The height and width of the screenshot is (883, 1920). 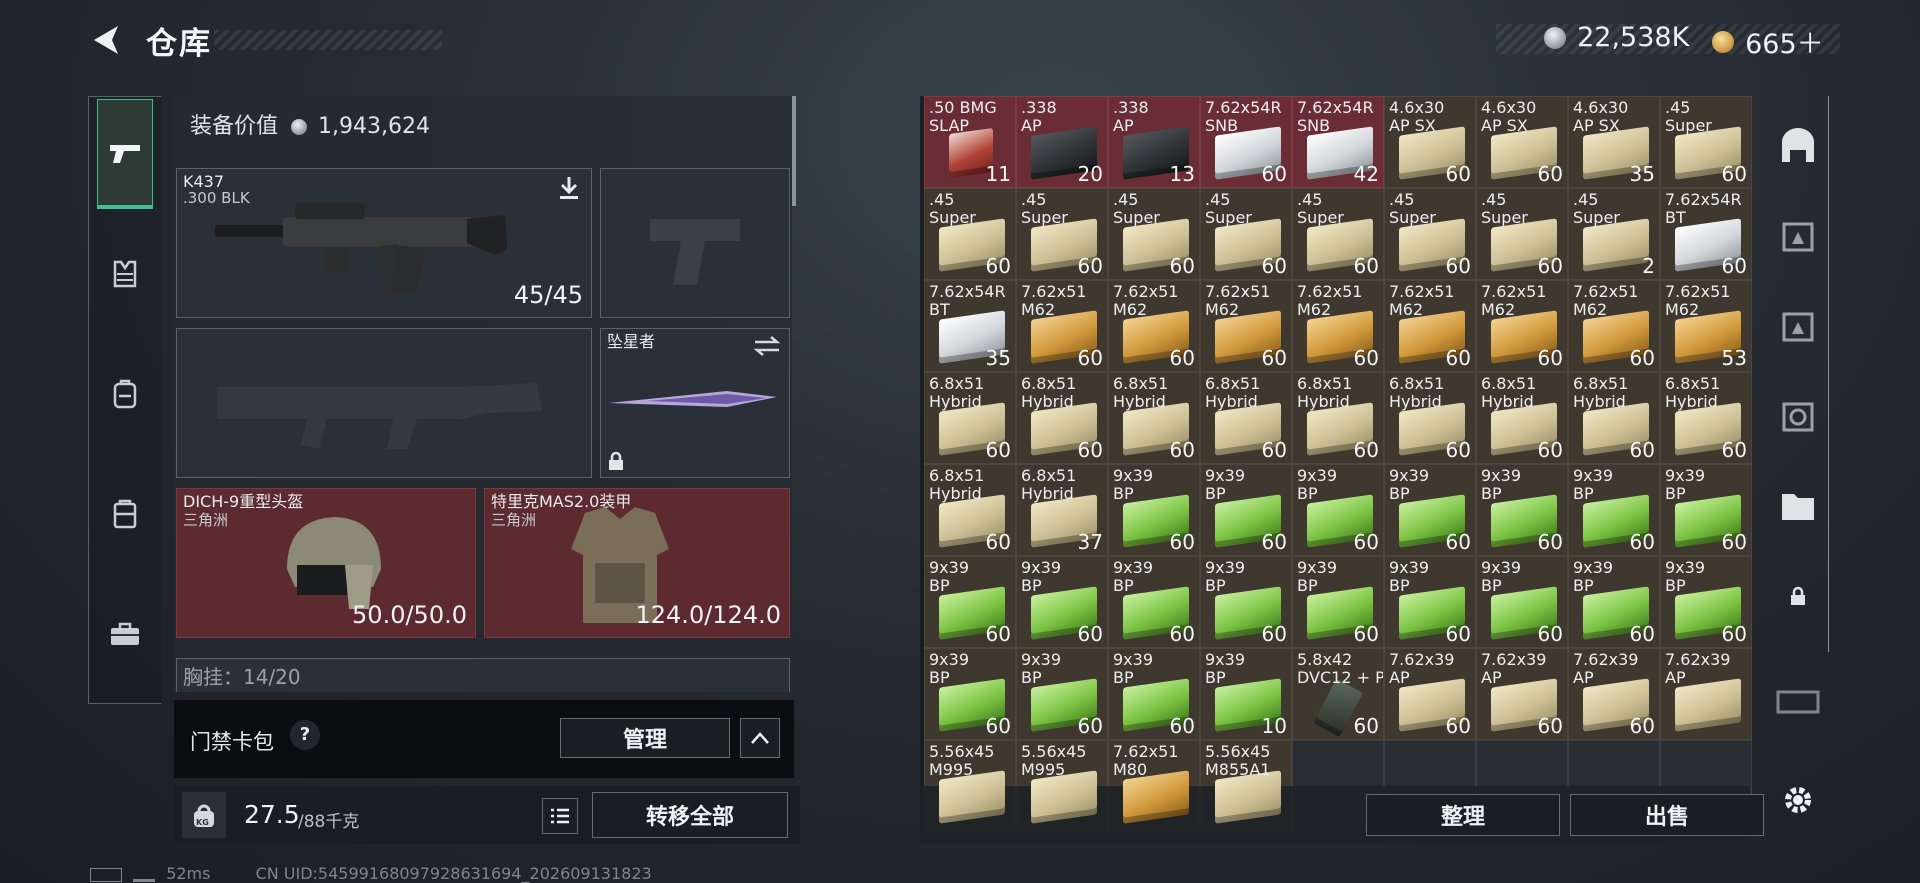 I want to click on item-name: 7.62x51 M62, so click(x=1146, y=300).